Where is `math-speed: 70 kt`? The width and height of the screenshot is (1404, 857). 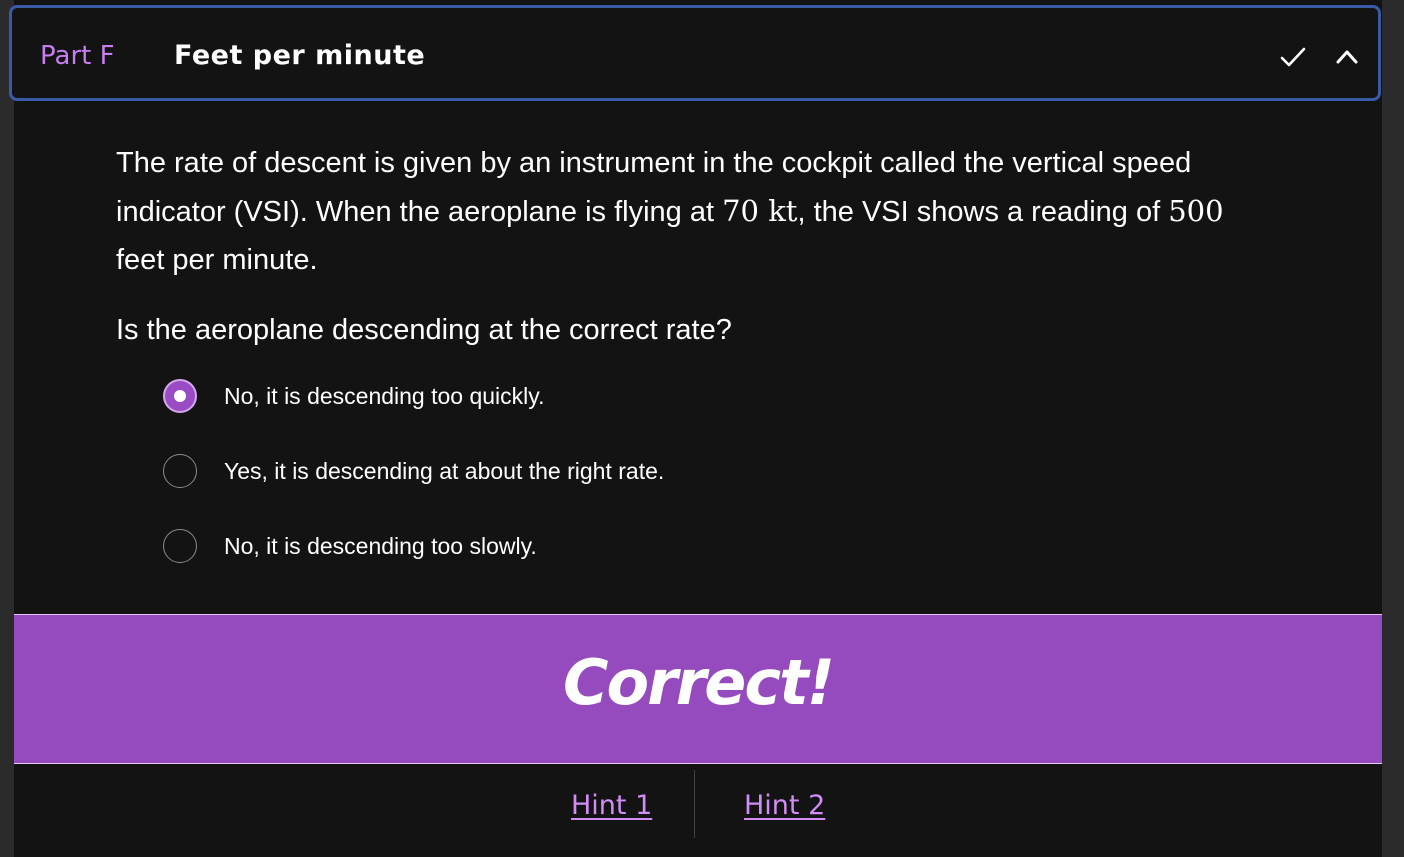
math-speed: 70 kt is located at coordinates (760, 211).